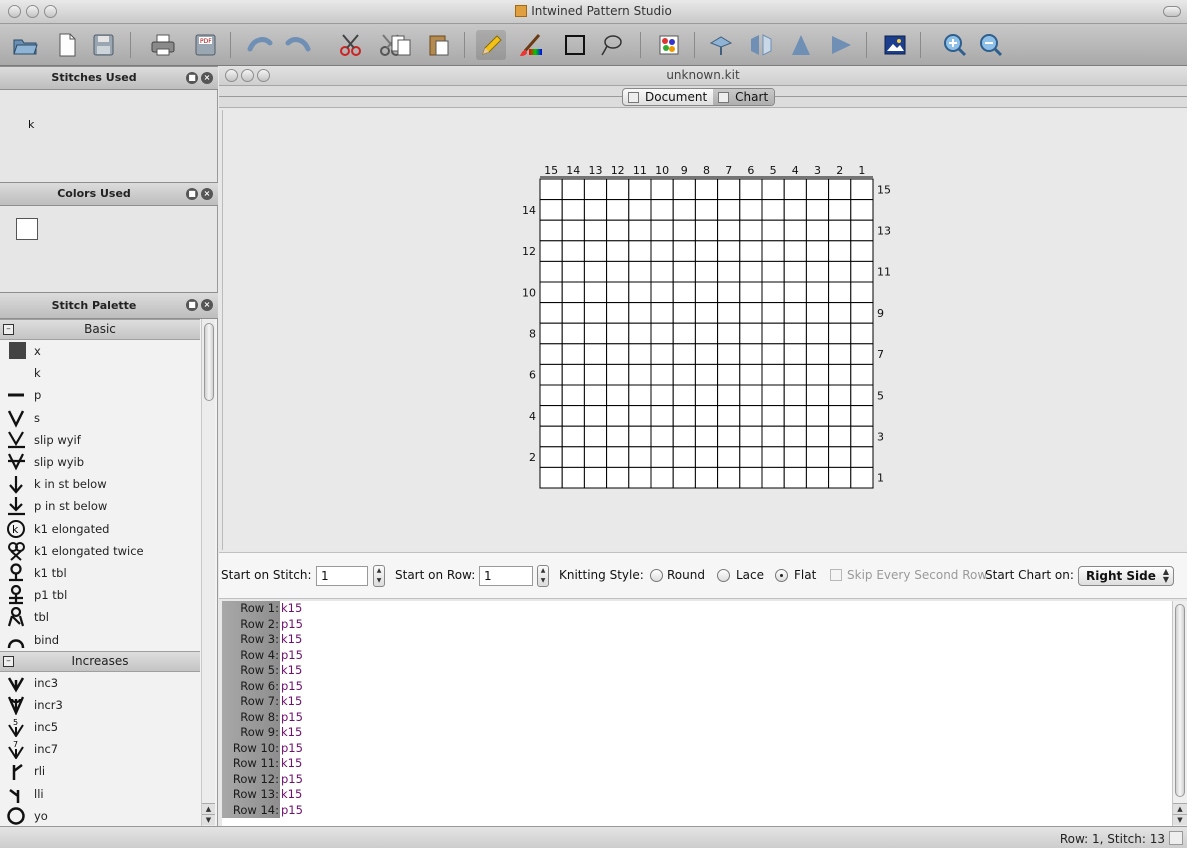 The width and height of the screenshot is (1187, 848). I want to click on tab-chart: Chart, so click(744, 97).